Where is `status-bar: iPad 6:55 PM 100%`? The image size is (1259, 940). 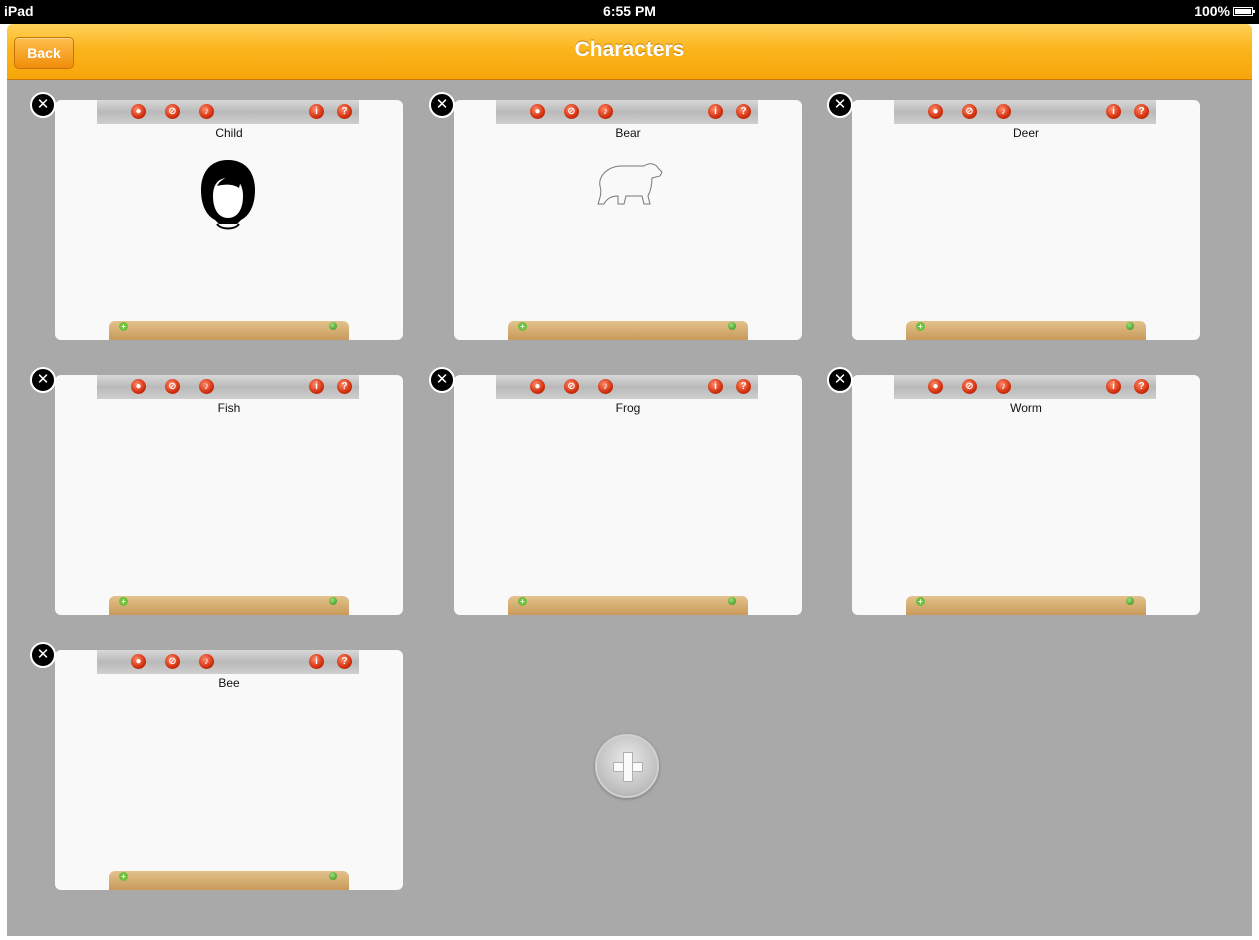
status-bar: iPad 6:55 PM 100% is located at coordinates (629, 12).